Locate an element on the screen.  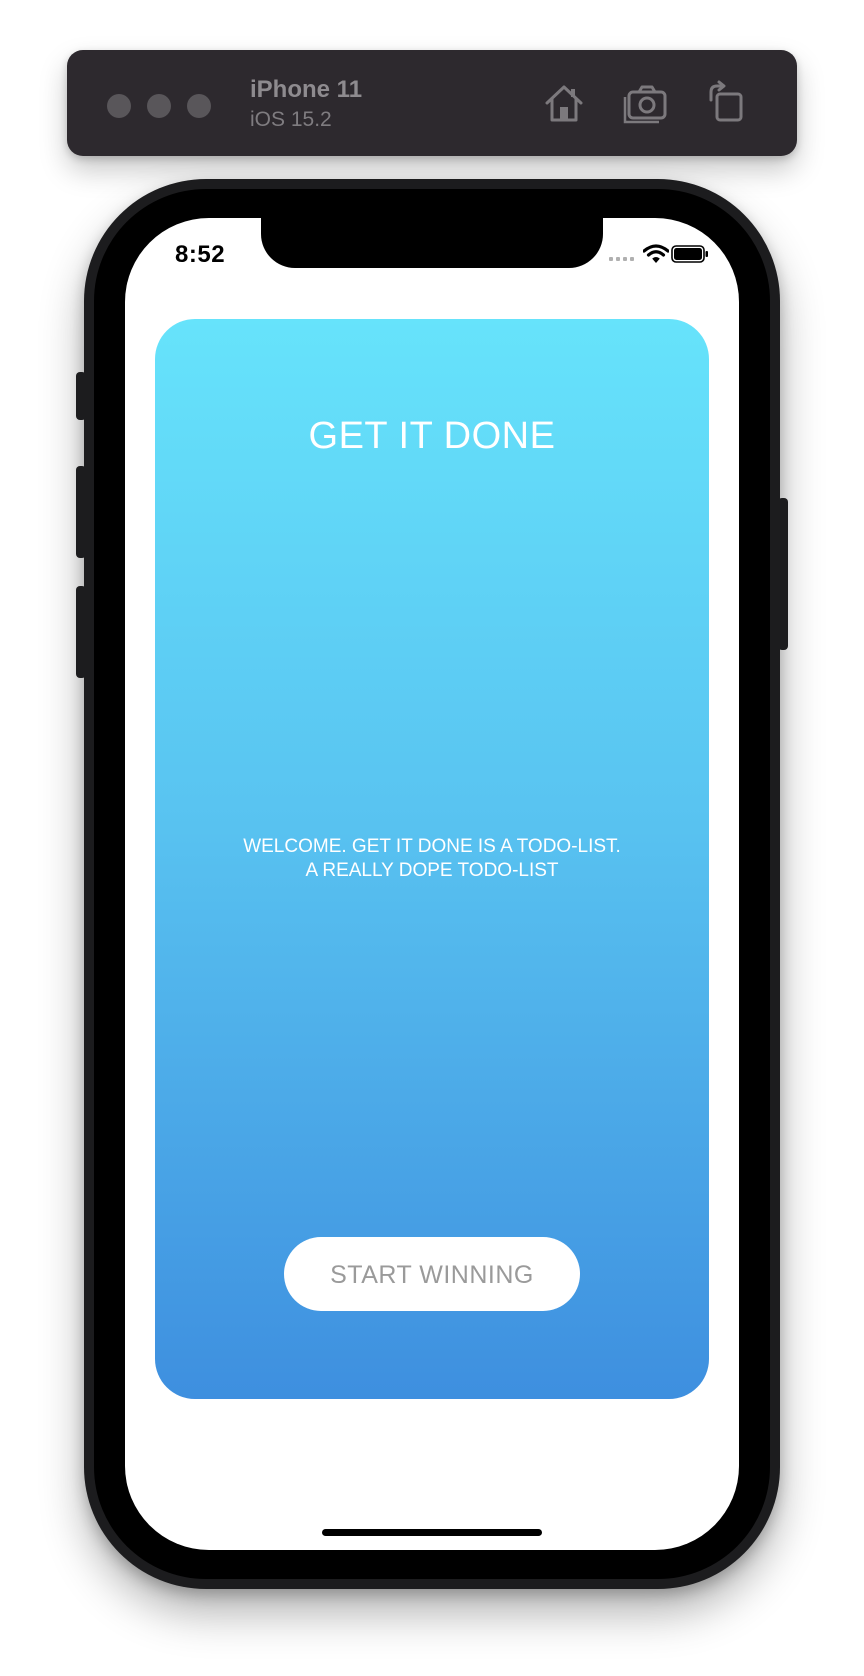
welcome-line: WELCOME. GET IT DONE IS A TODO-LIST. is located at coordinates (432, 846).